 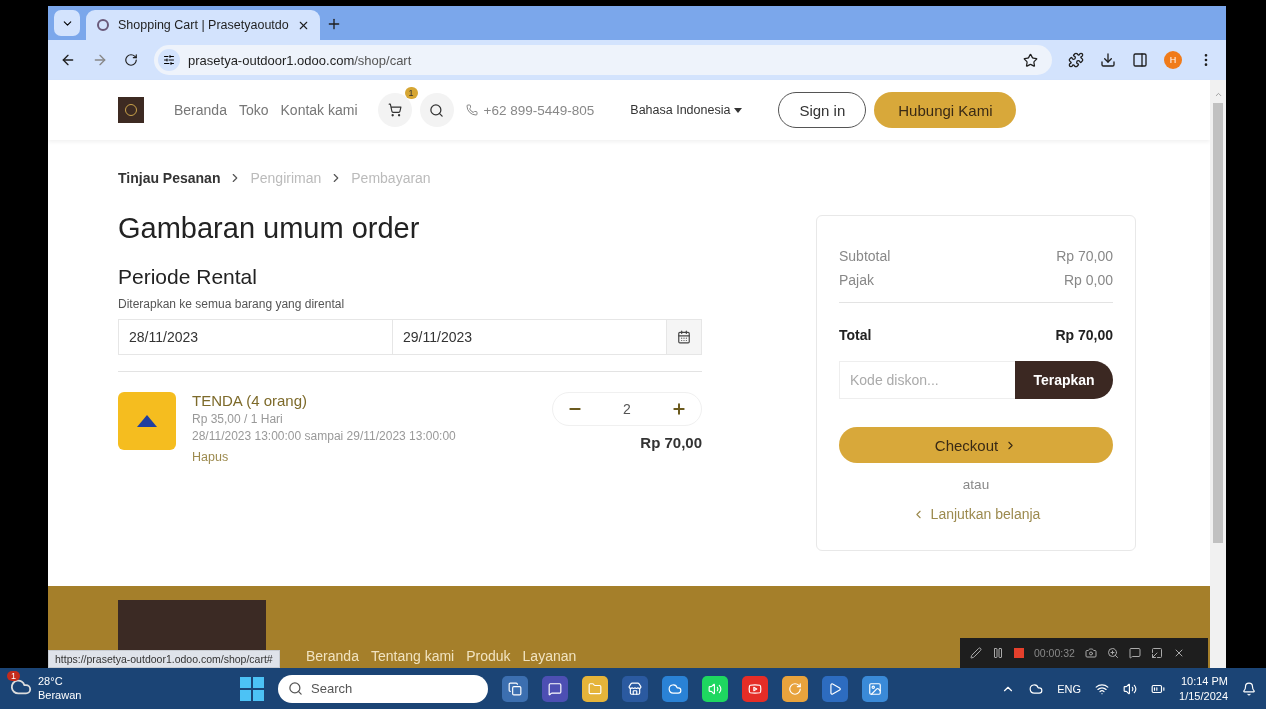 I want to click on back-icon, so click(x=68, y=60).